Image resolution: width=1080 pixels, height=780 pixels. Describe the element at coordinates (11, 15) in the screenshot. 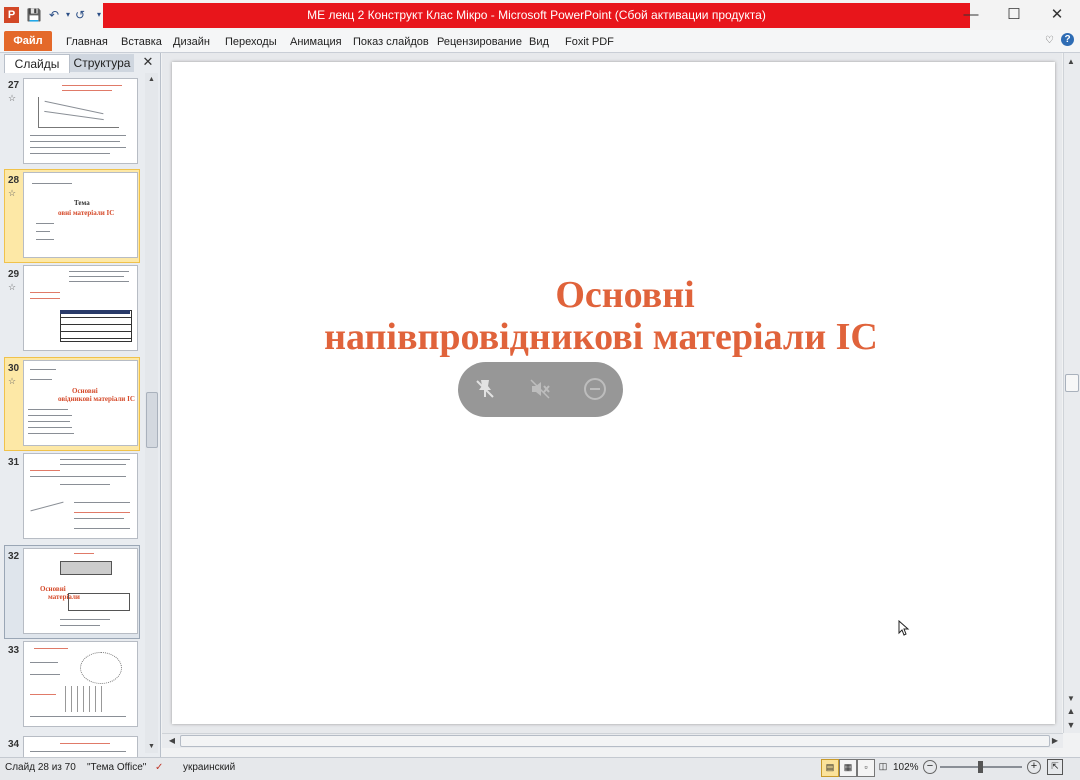

I see `powerpoint-app-icon: P` at that location.